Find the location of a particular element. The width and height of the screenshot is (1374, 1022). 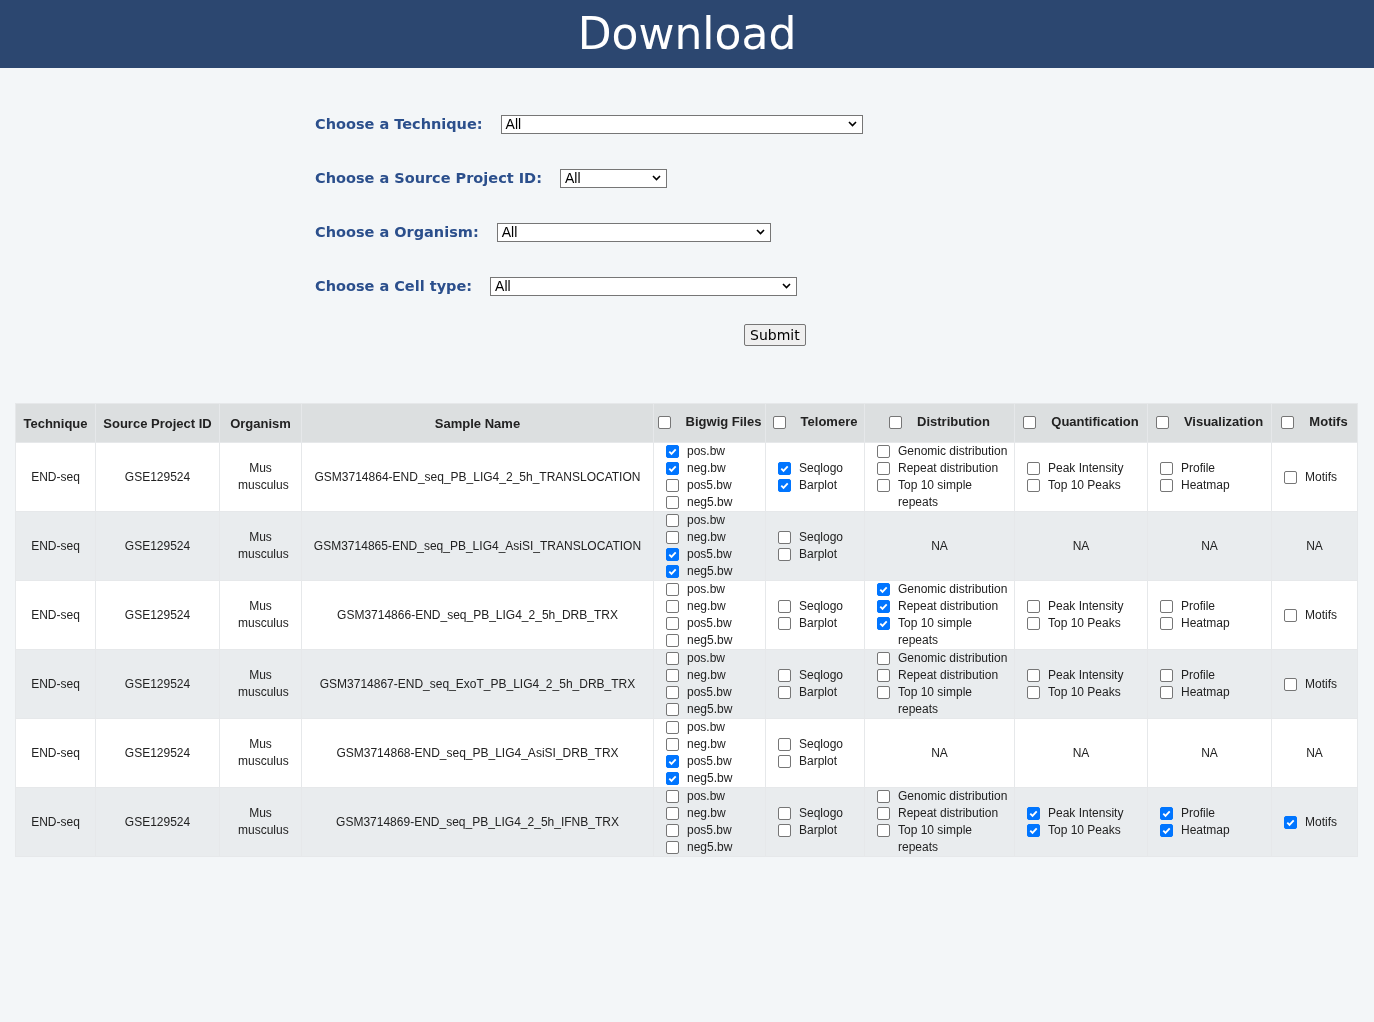

submit-button: Submit is located at coordinates (775, 335).